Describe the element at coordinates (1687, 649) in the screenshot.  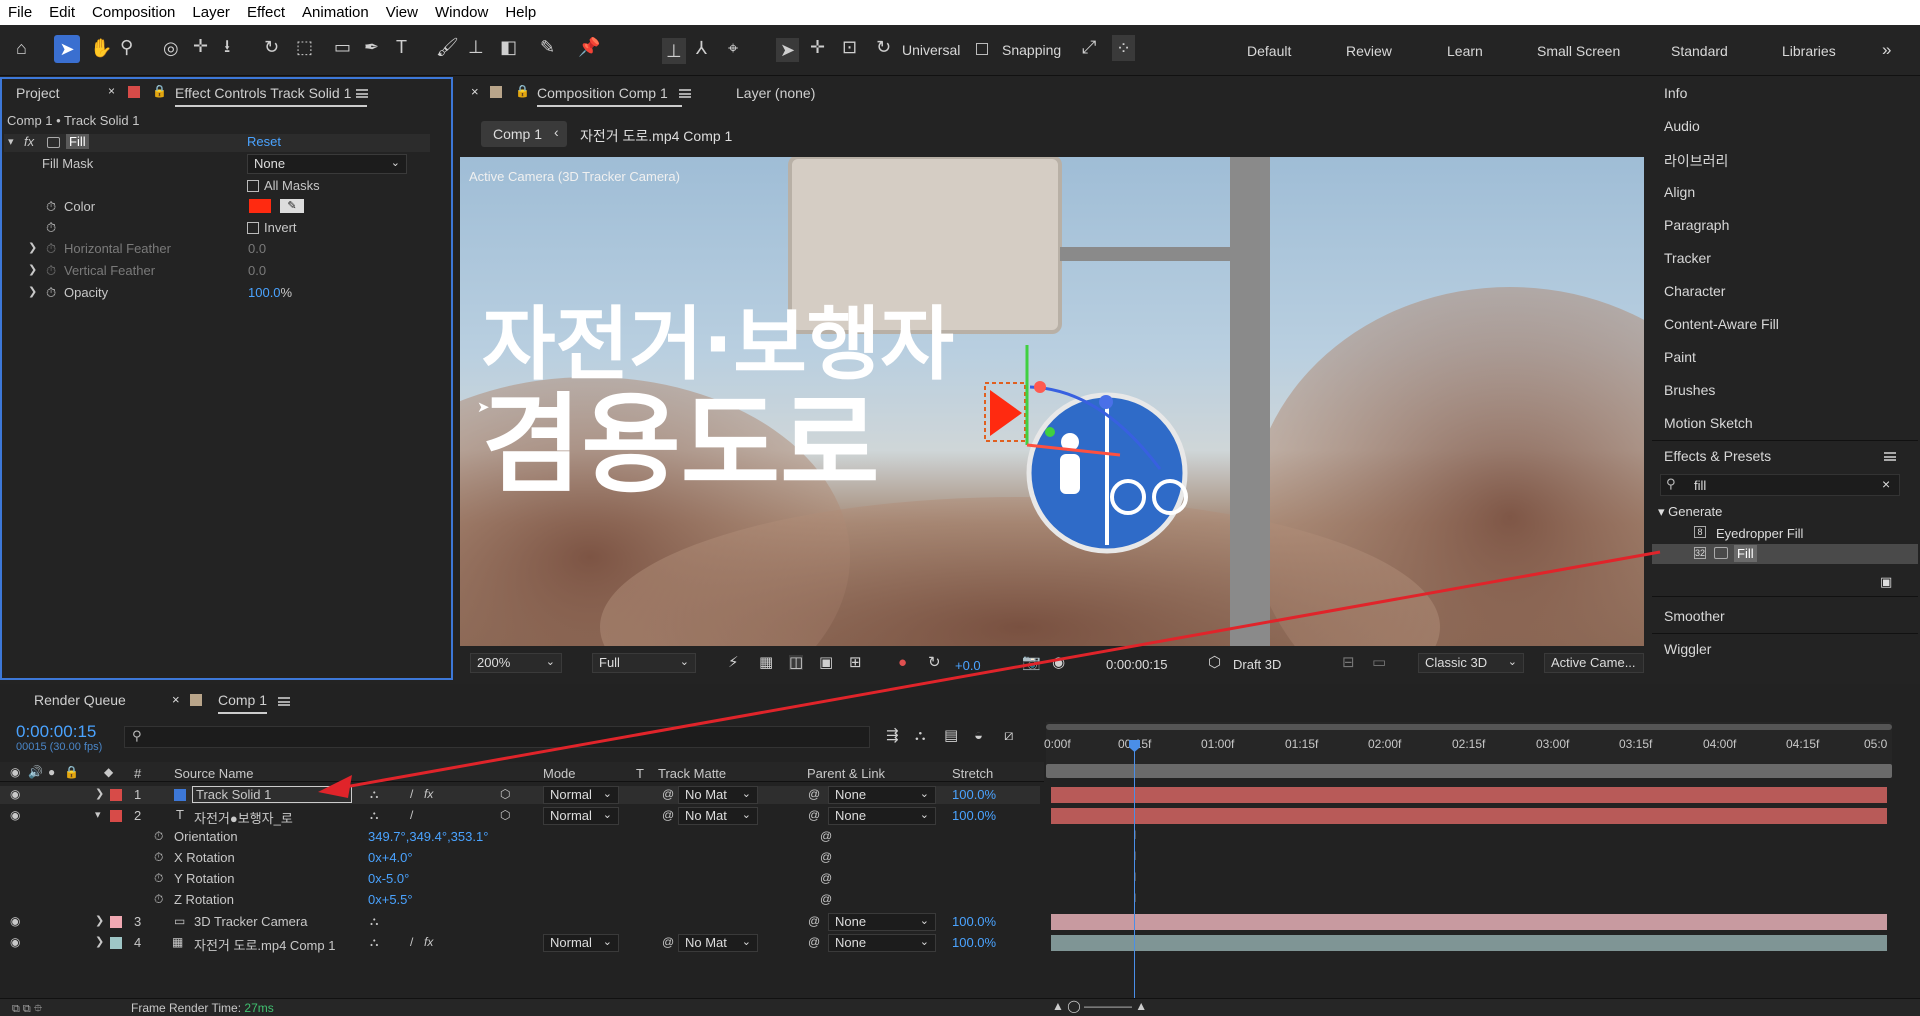
I see `panel-wiggler: Wiggler` at that location.